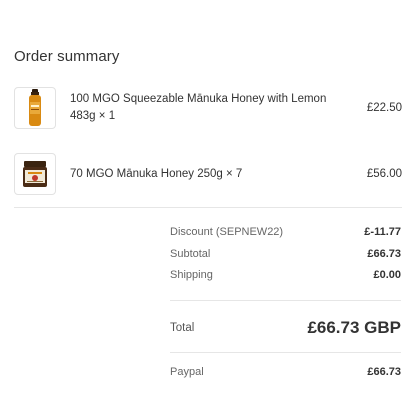 This screenshot has height=420, width=420. Describe the element at coordinates (93, 116) in the screenshot. I see `item-quantity: 483g × 1` at that location.